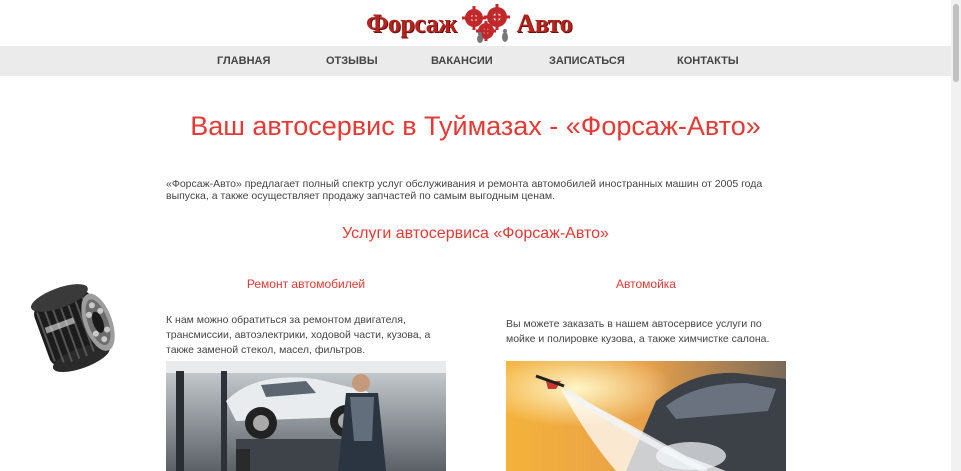 This screenshot has width=961, height=471. What do you see at coordinates (646, 284) in the screenshot?
I see `service-title-wash: Автомойка` at bounding box center [646, 284].